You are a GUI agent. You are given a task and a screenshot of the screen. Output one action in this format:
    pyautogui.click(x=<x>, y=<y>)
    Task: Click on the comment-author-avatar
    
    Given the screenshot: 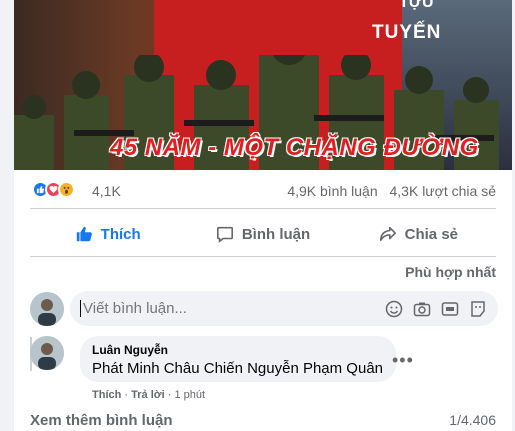 What is the action you would take?
    pyautogui.click(x=47, y=353)
    